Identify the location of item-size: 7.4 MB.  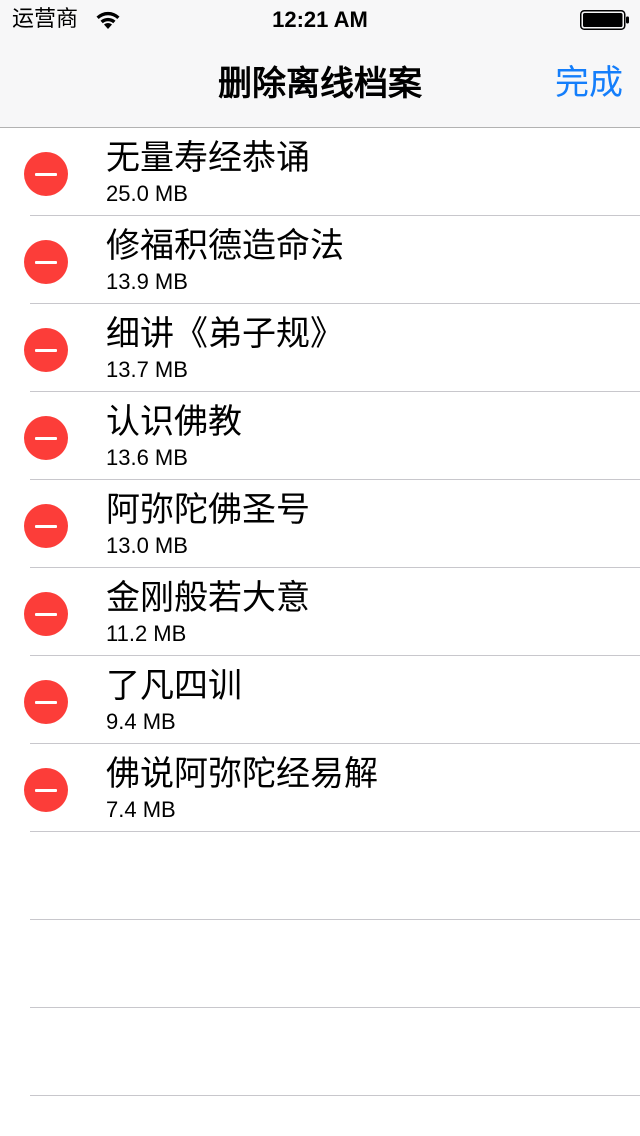
(141, 809).